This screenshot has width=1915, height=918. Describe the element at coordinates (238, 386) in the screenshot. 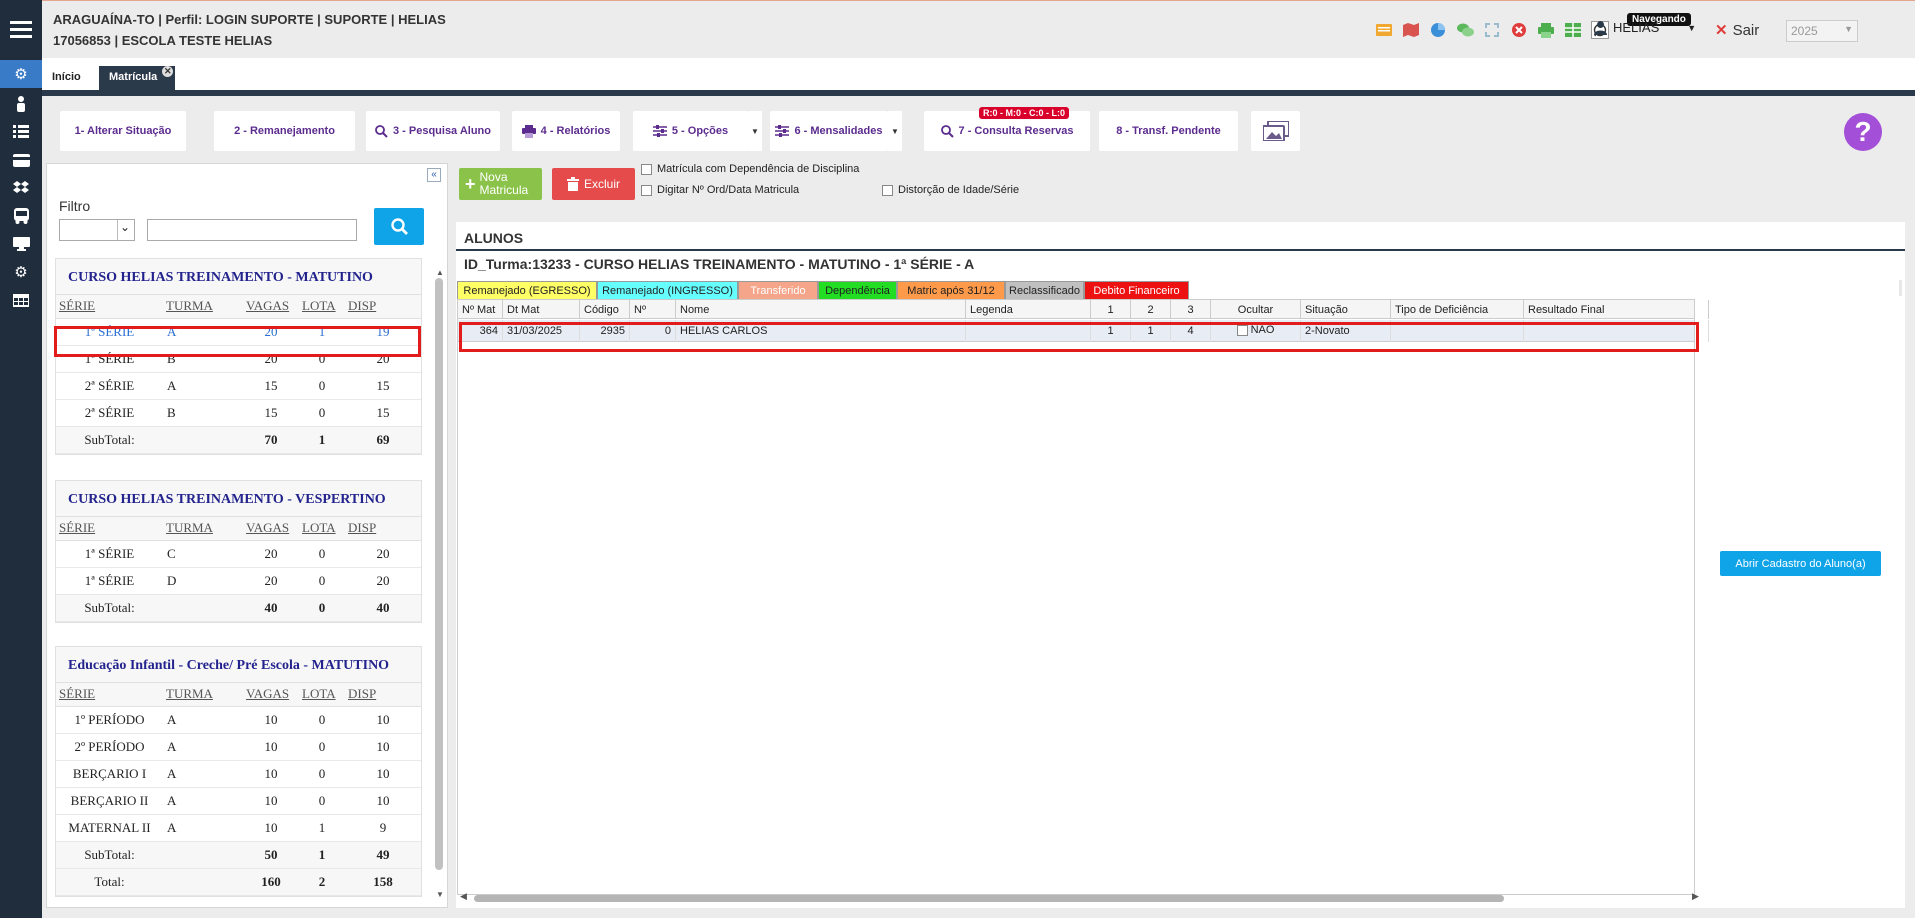

I see `table-row: 2ª SÉRIE A 15 0 15` at that location.